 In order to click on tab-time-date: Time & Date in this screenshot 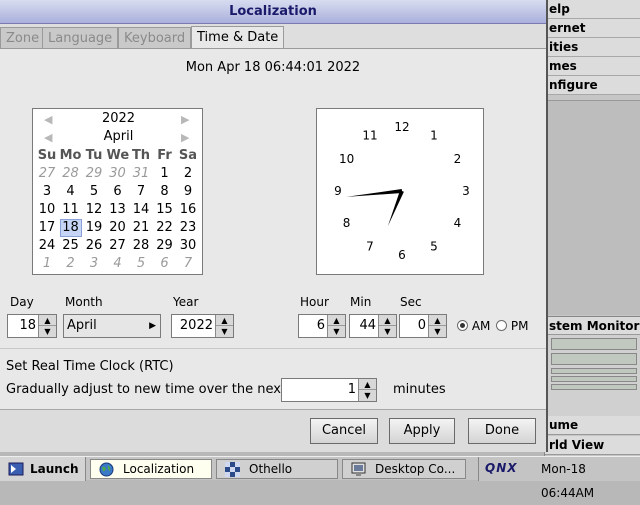, I will do `click(238, 37)`.